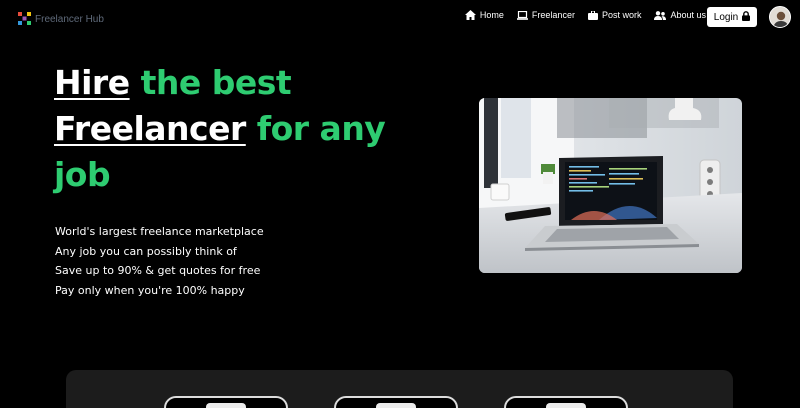  What do you see at coordinates (158, 270) in the screenshot?
I see `hero-benefit-line: Save up to 90% & get quotes for free` at bounding box center [158, 270].